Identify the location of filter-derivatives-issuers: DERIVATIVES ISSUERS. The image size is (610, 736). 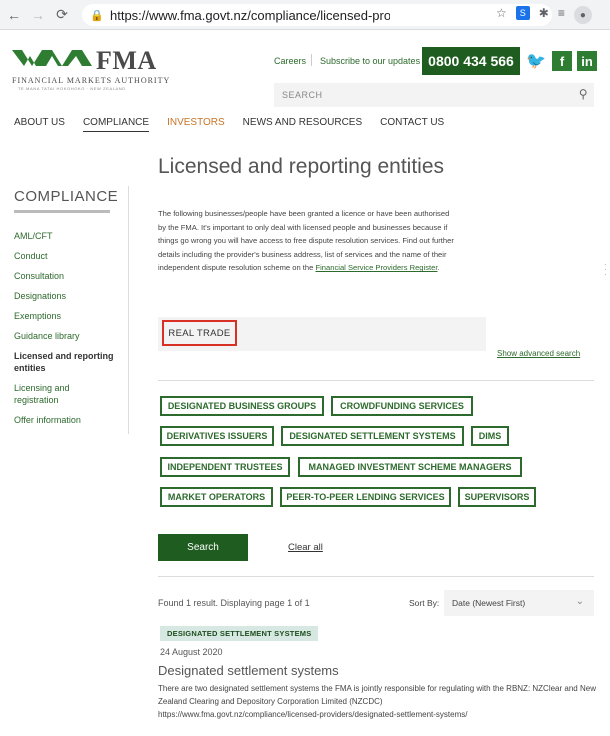
(217, 436).